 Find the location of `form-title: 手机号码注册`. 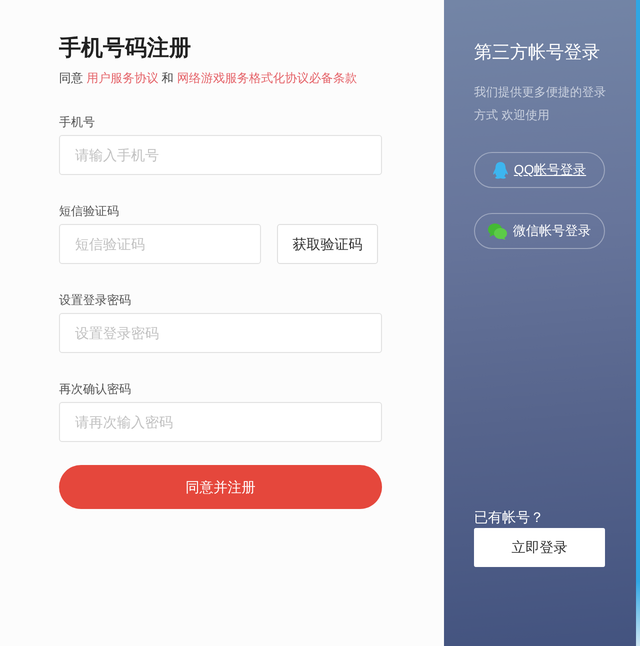

form-title: 手机号码注册 is located at coordinates (125, 48).